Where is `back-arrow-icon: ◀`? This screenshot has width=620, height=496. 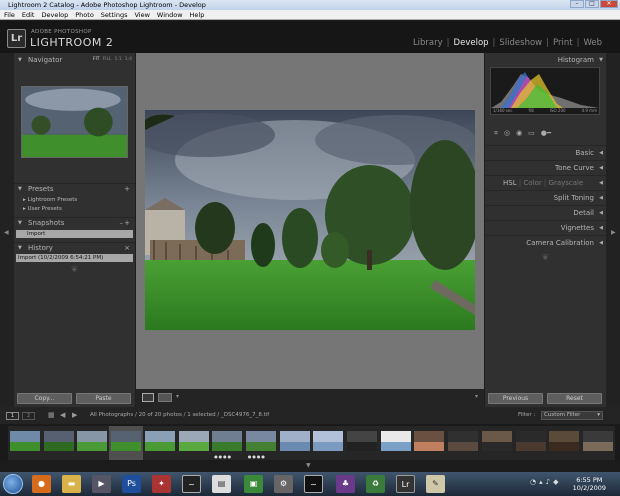
back-arrow-icon: ◀ is located at coordinates (62, 415).